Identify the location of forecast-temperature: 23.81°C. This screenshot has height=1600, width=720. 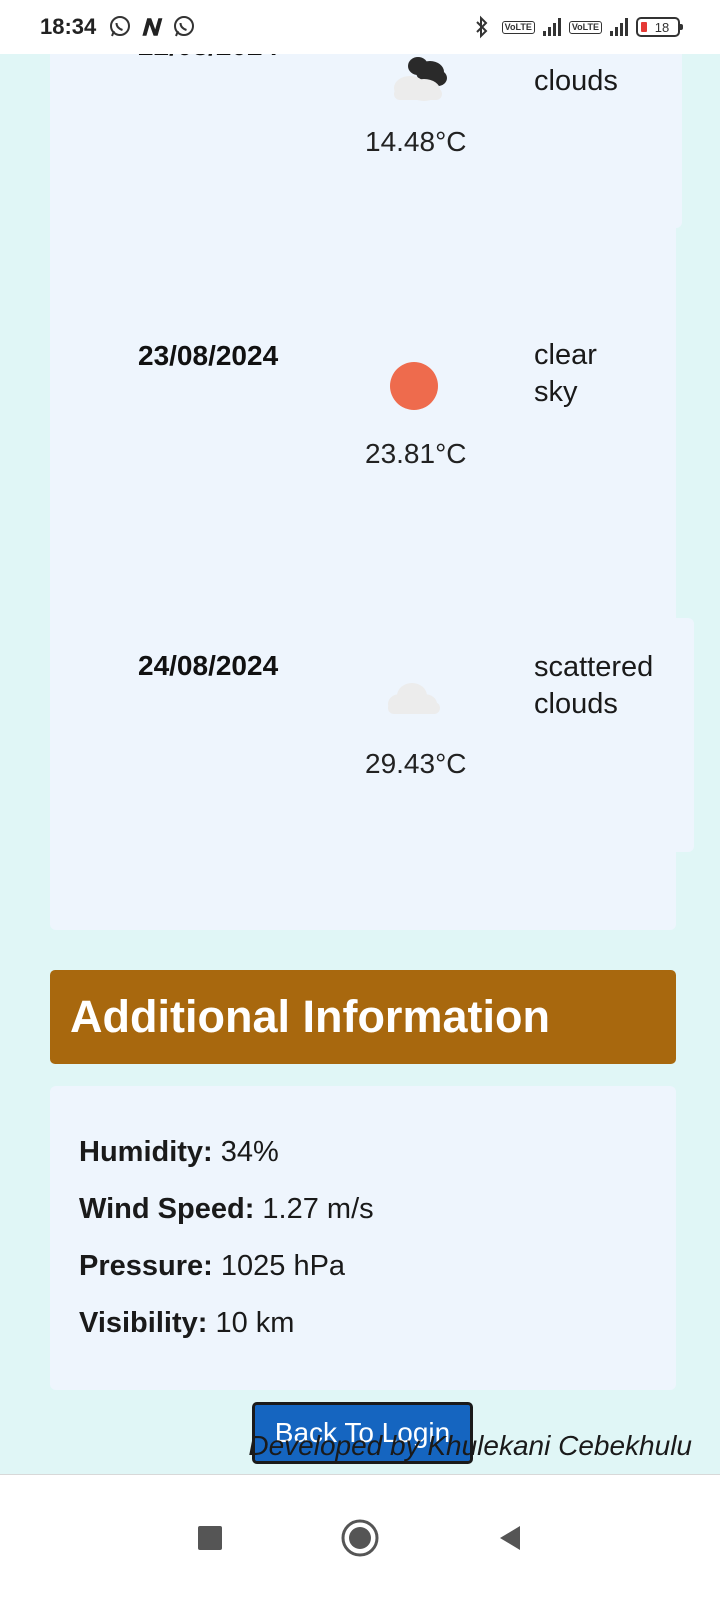
(416, 453).